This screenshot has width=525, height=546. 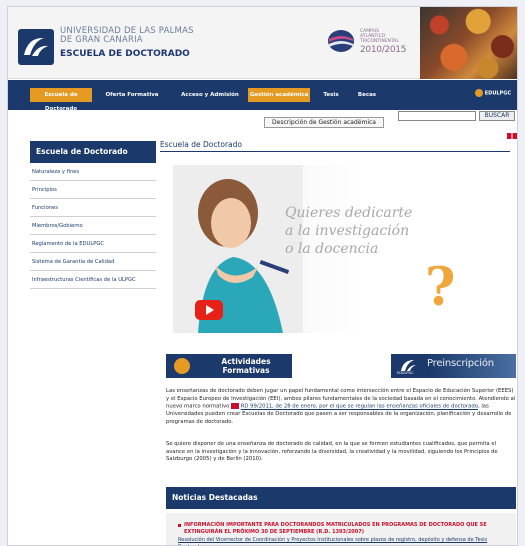 I want to click on sidebar-item-calidad: Sistema de Garantía de Calidad, so click(x=93, y=262).